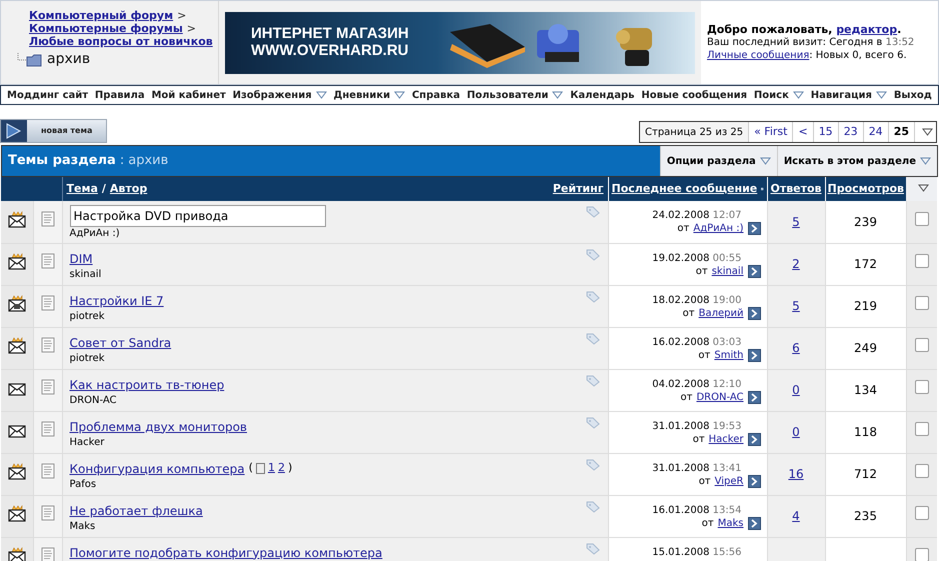 The height and width of the screenshot is (561, 939). Describe the element at coordinates (721, 313) in the screenshot. I see `last-poster-link: Валерий` at that location.